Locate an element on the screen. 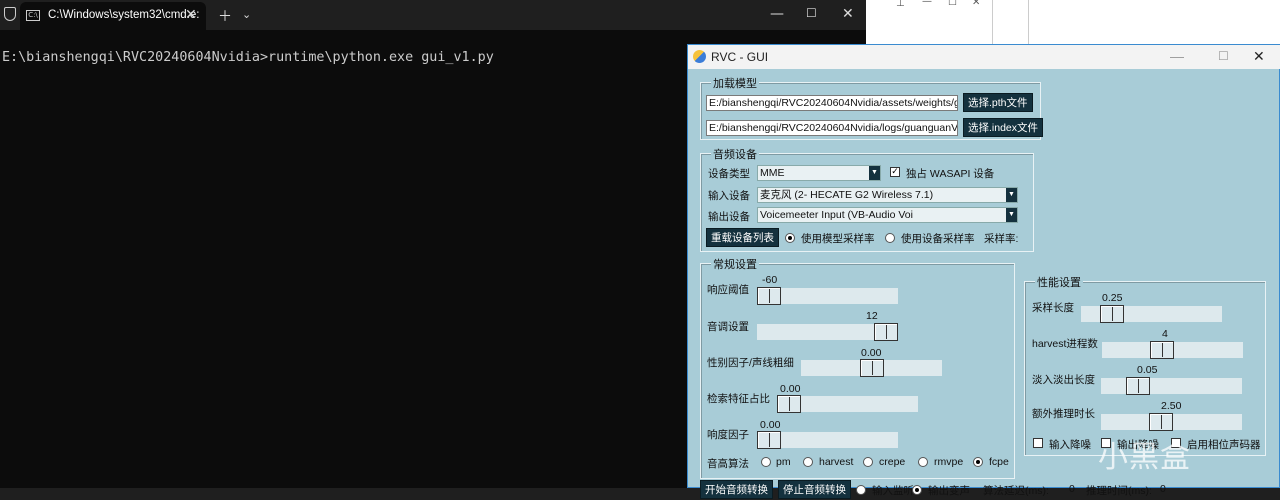 This screenshot has height=500, width=1280. cmd-icon: C:\ is located at coordinates (33, 15).